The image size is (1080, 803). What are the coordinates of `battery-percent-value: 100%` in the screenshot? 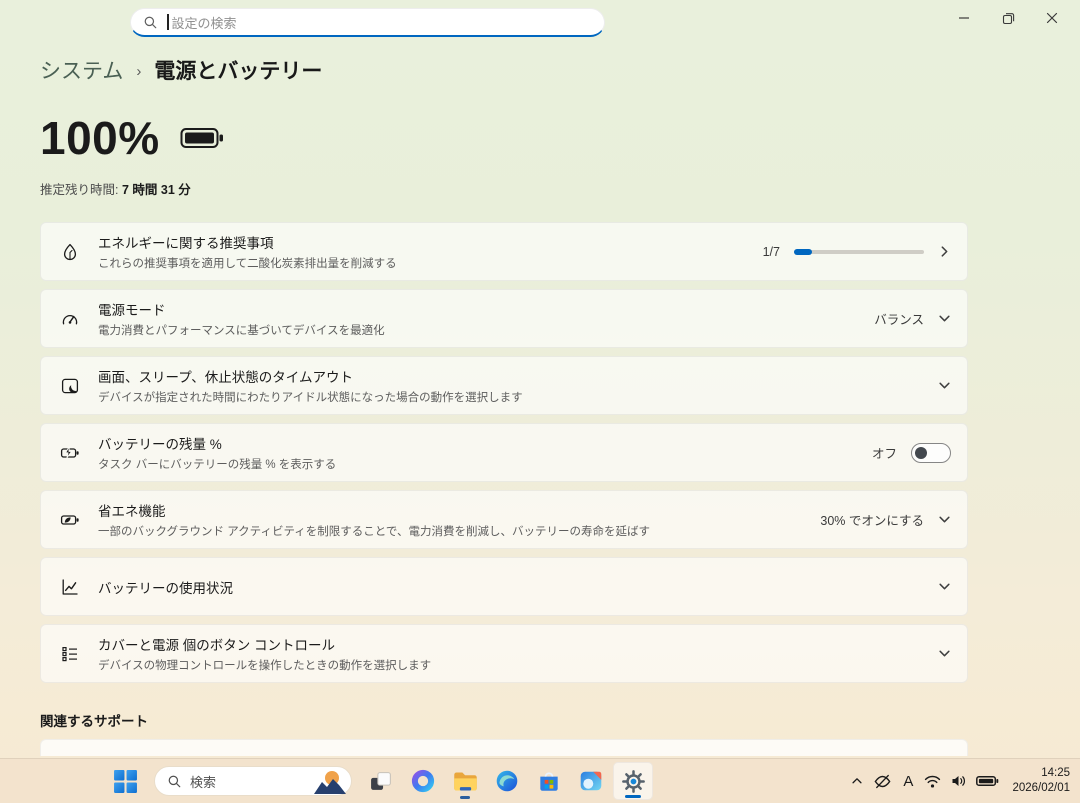 It's located at (100, 138).